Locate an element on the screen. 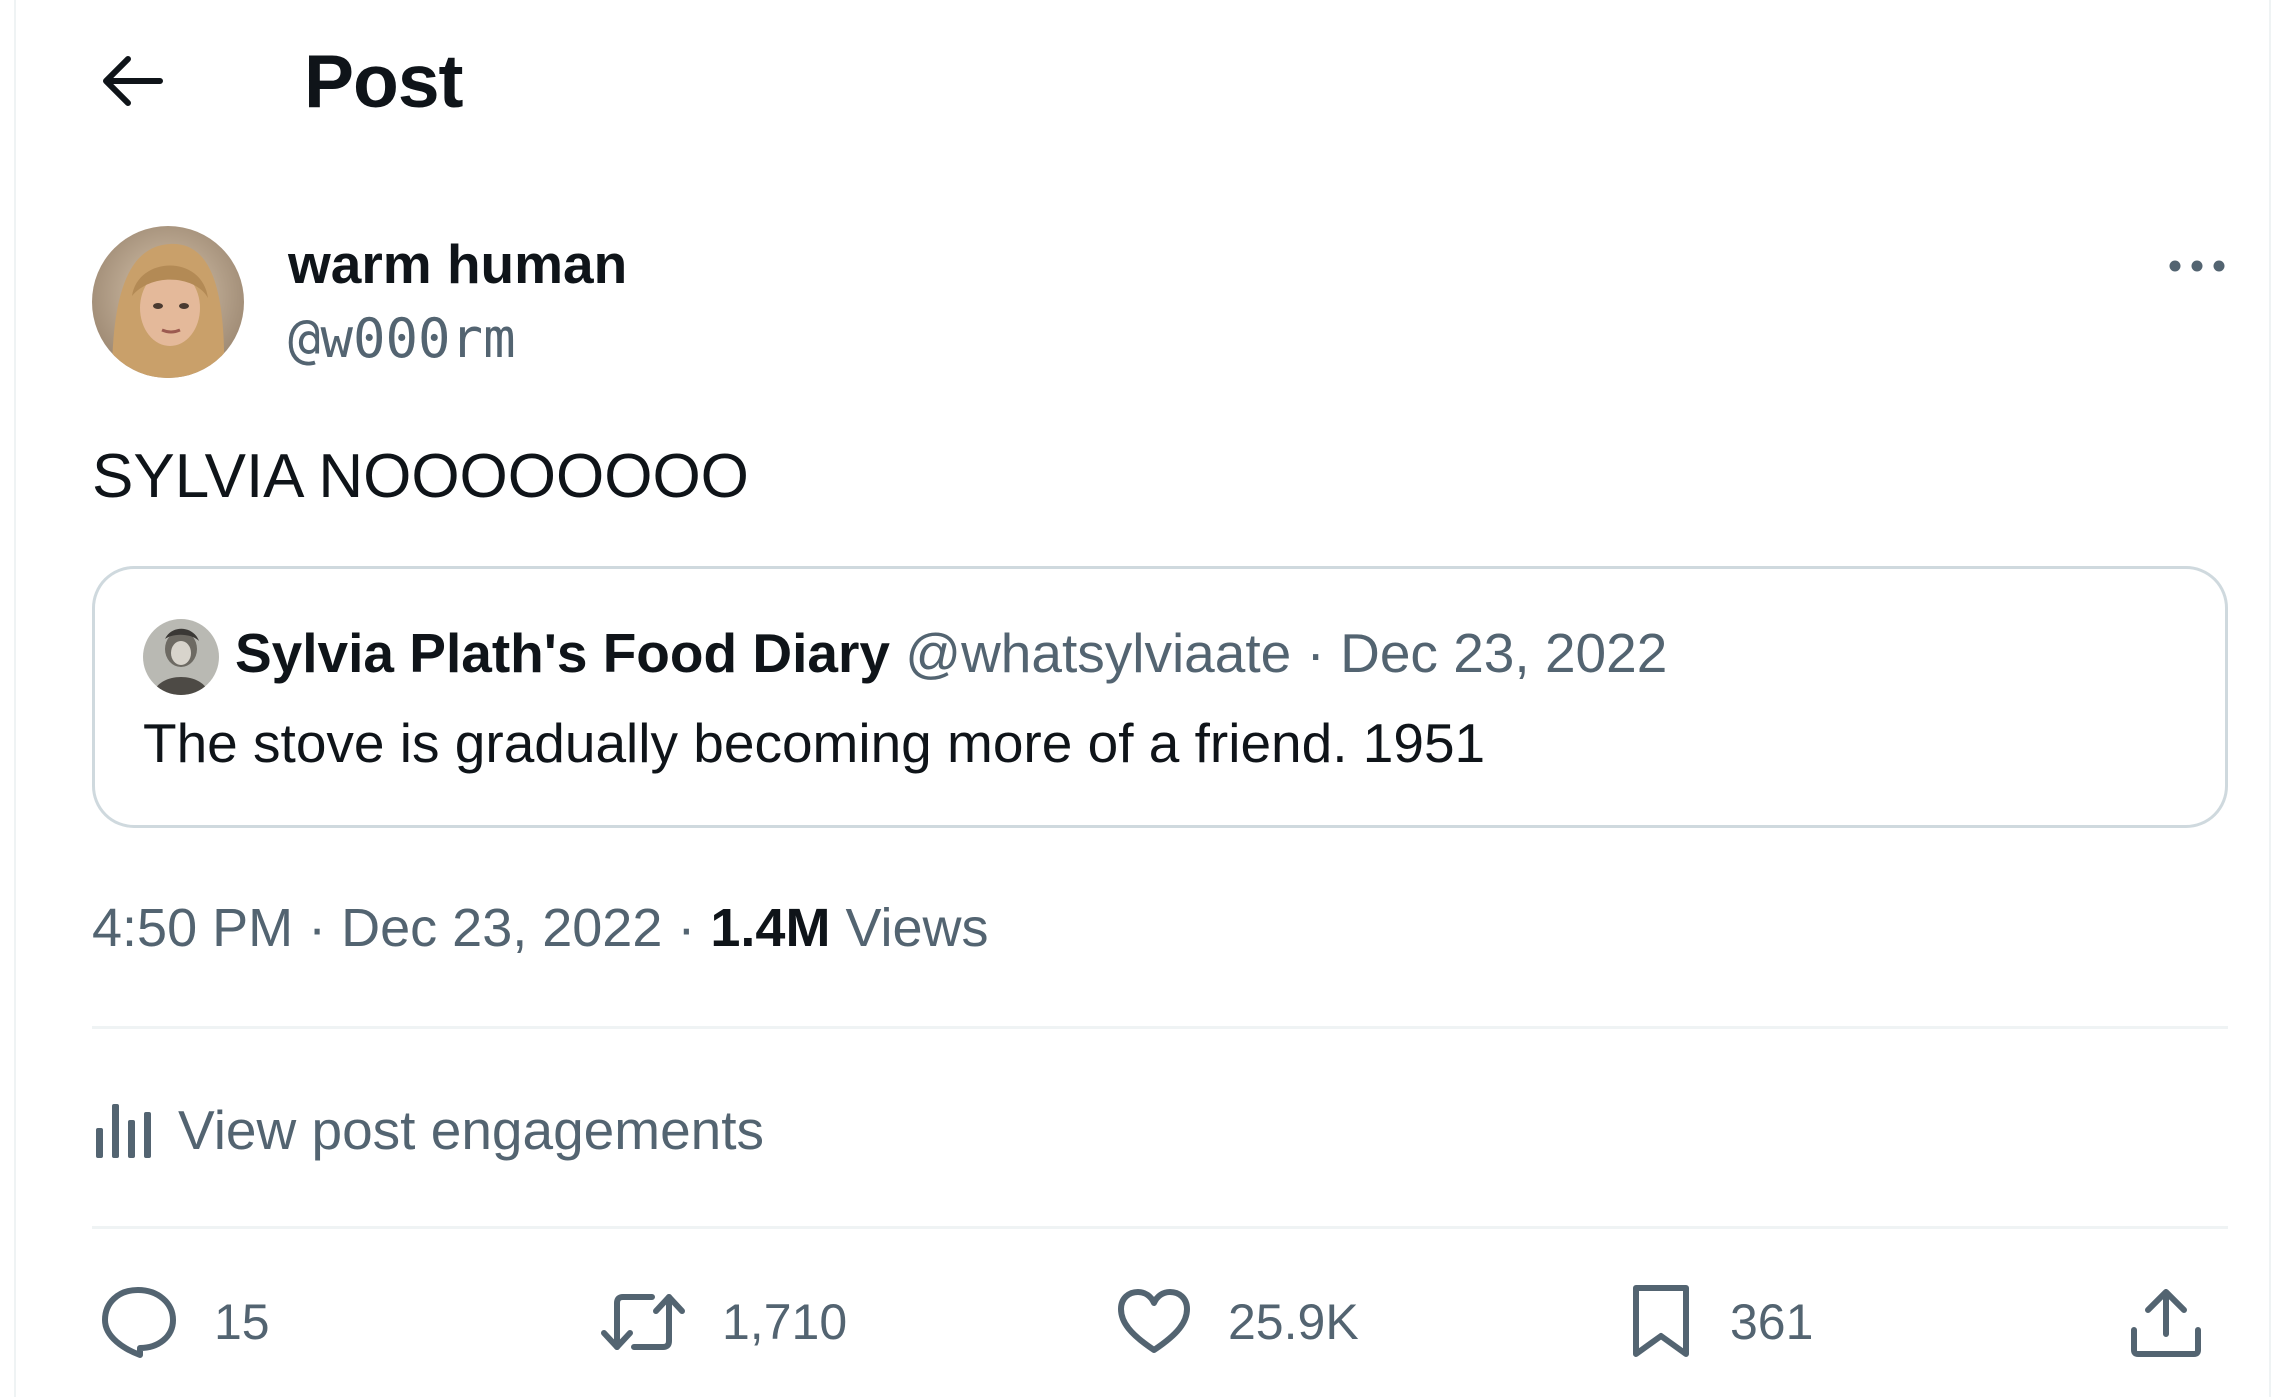 The width and height of the screenshot is (2279, 1397). bookmark-count: 361 is located at coordinates (1772, 1322).